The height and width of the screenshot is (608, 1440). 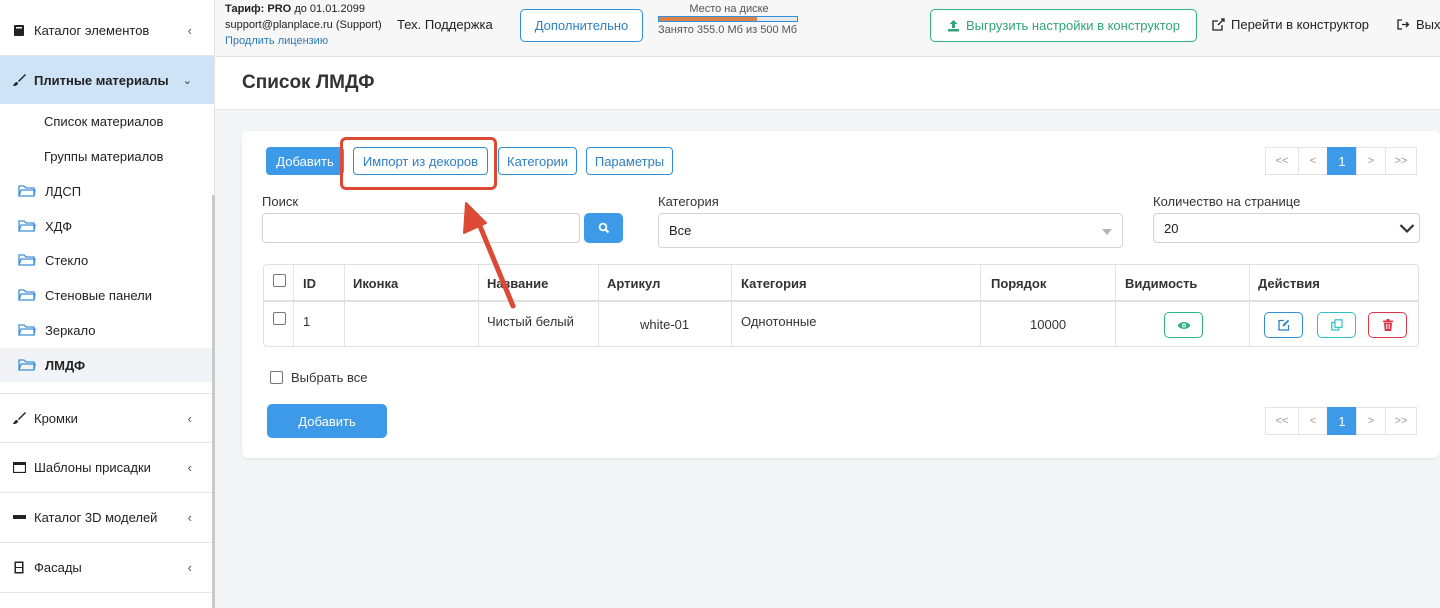 What do you see at coordinates (827, 83) in the screenshot?
I see `page-header: Список ЛМДФ` at bounding box center [827, 83].